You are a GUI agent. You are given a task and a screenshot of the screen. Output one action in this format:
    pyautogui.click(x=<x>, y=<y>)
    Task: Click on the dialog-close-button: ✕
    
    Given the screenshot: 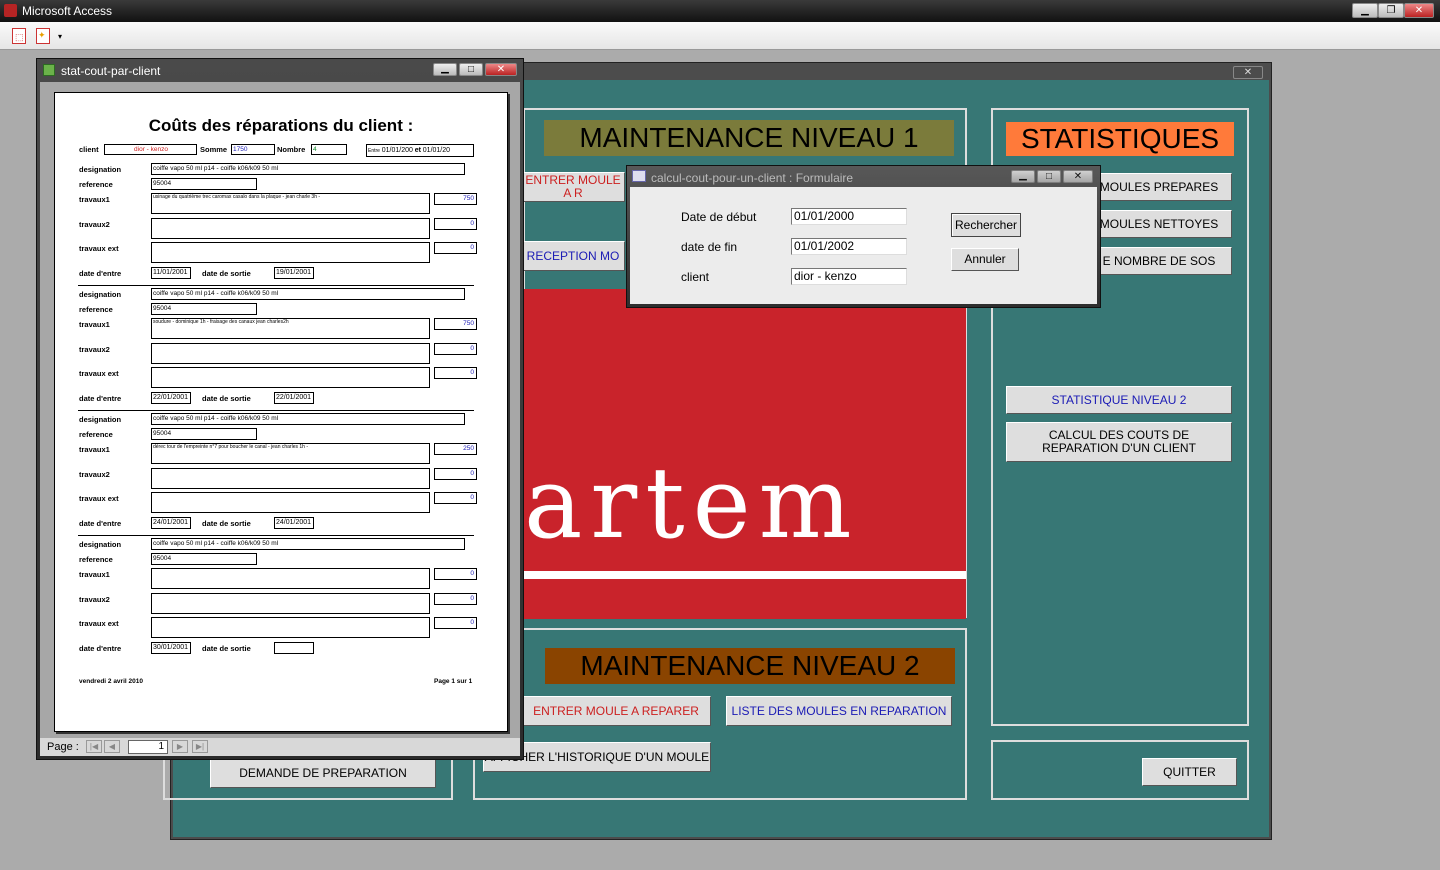 What is the action you would take?
    pyautogui.click(x=1078, y=176)
    